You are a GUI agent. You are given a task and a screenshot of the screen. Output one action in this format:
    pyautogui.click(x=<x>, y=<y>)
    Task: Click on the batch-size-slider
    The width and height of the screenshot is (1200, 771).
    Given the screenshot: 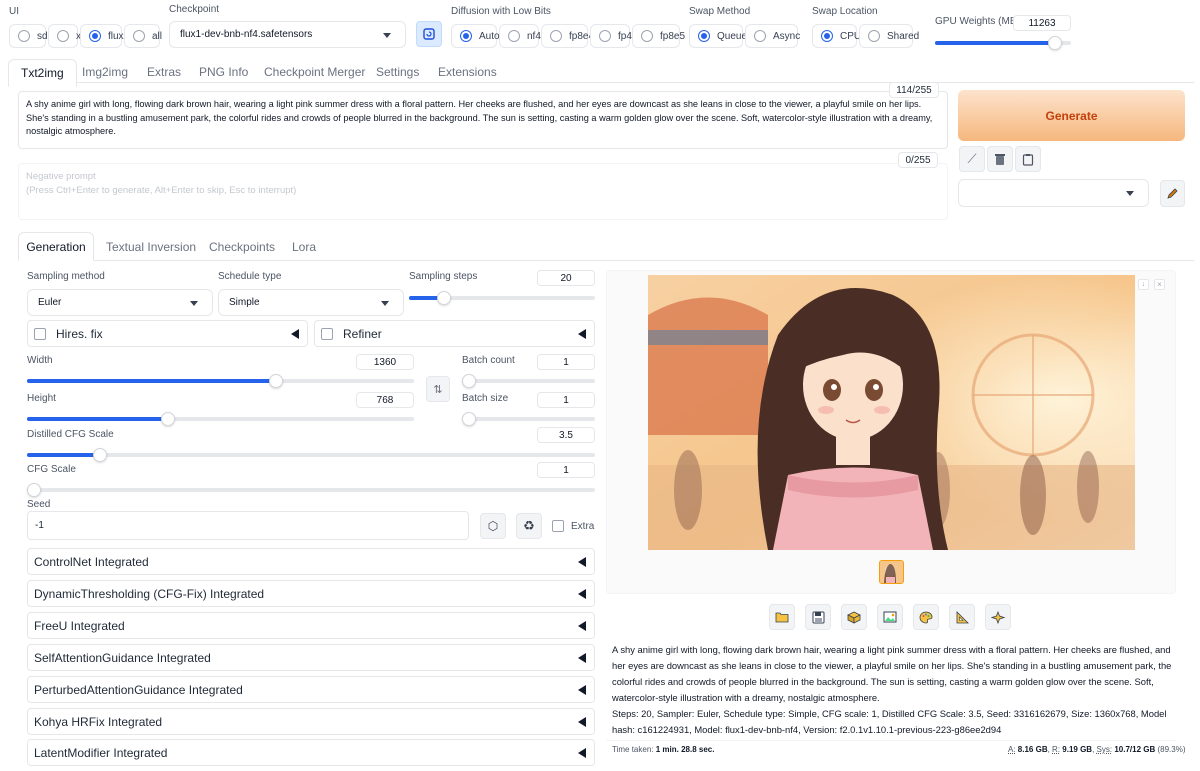 What is the action you would take?
    pyautogui.click(x=528, y=419)
    